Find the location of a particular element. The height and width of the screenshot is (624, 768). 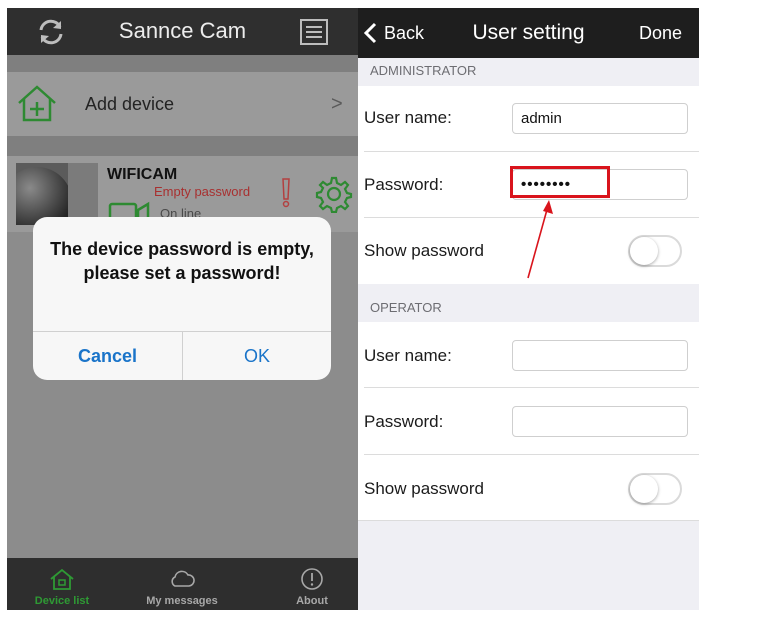

cancel-button: Cancel is located at coordinates (107, 356).